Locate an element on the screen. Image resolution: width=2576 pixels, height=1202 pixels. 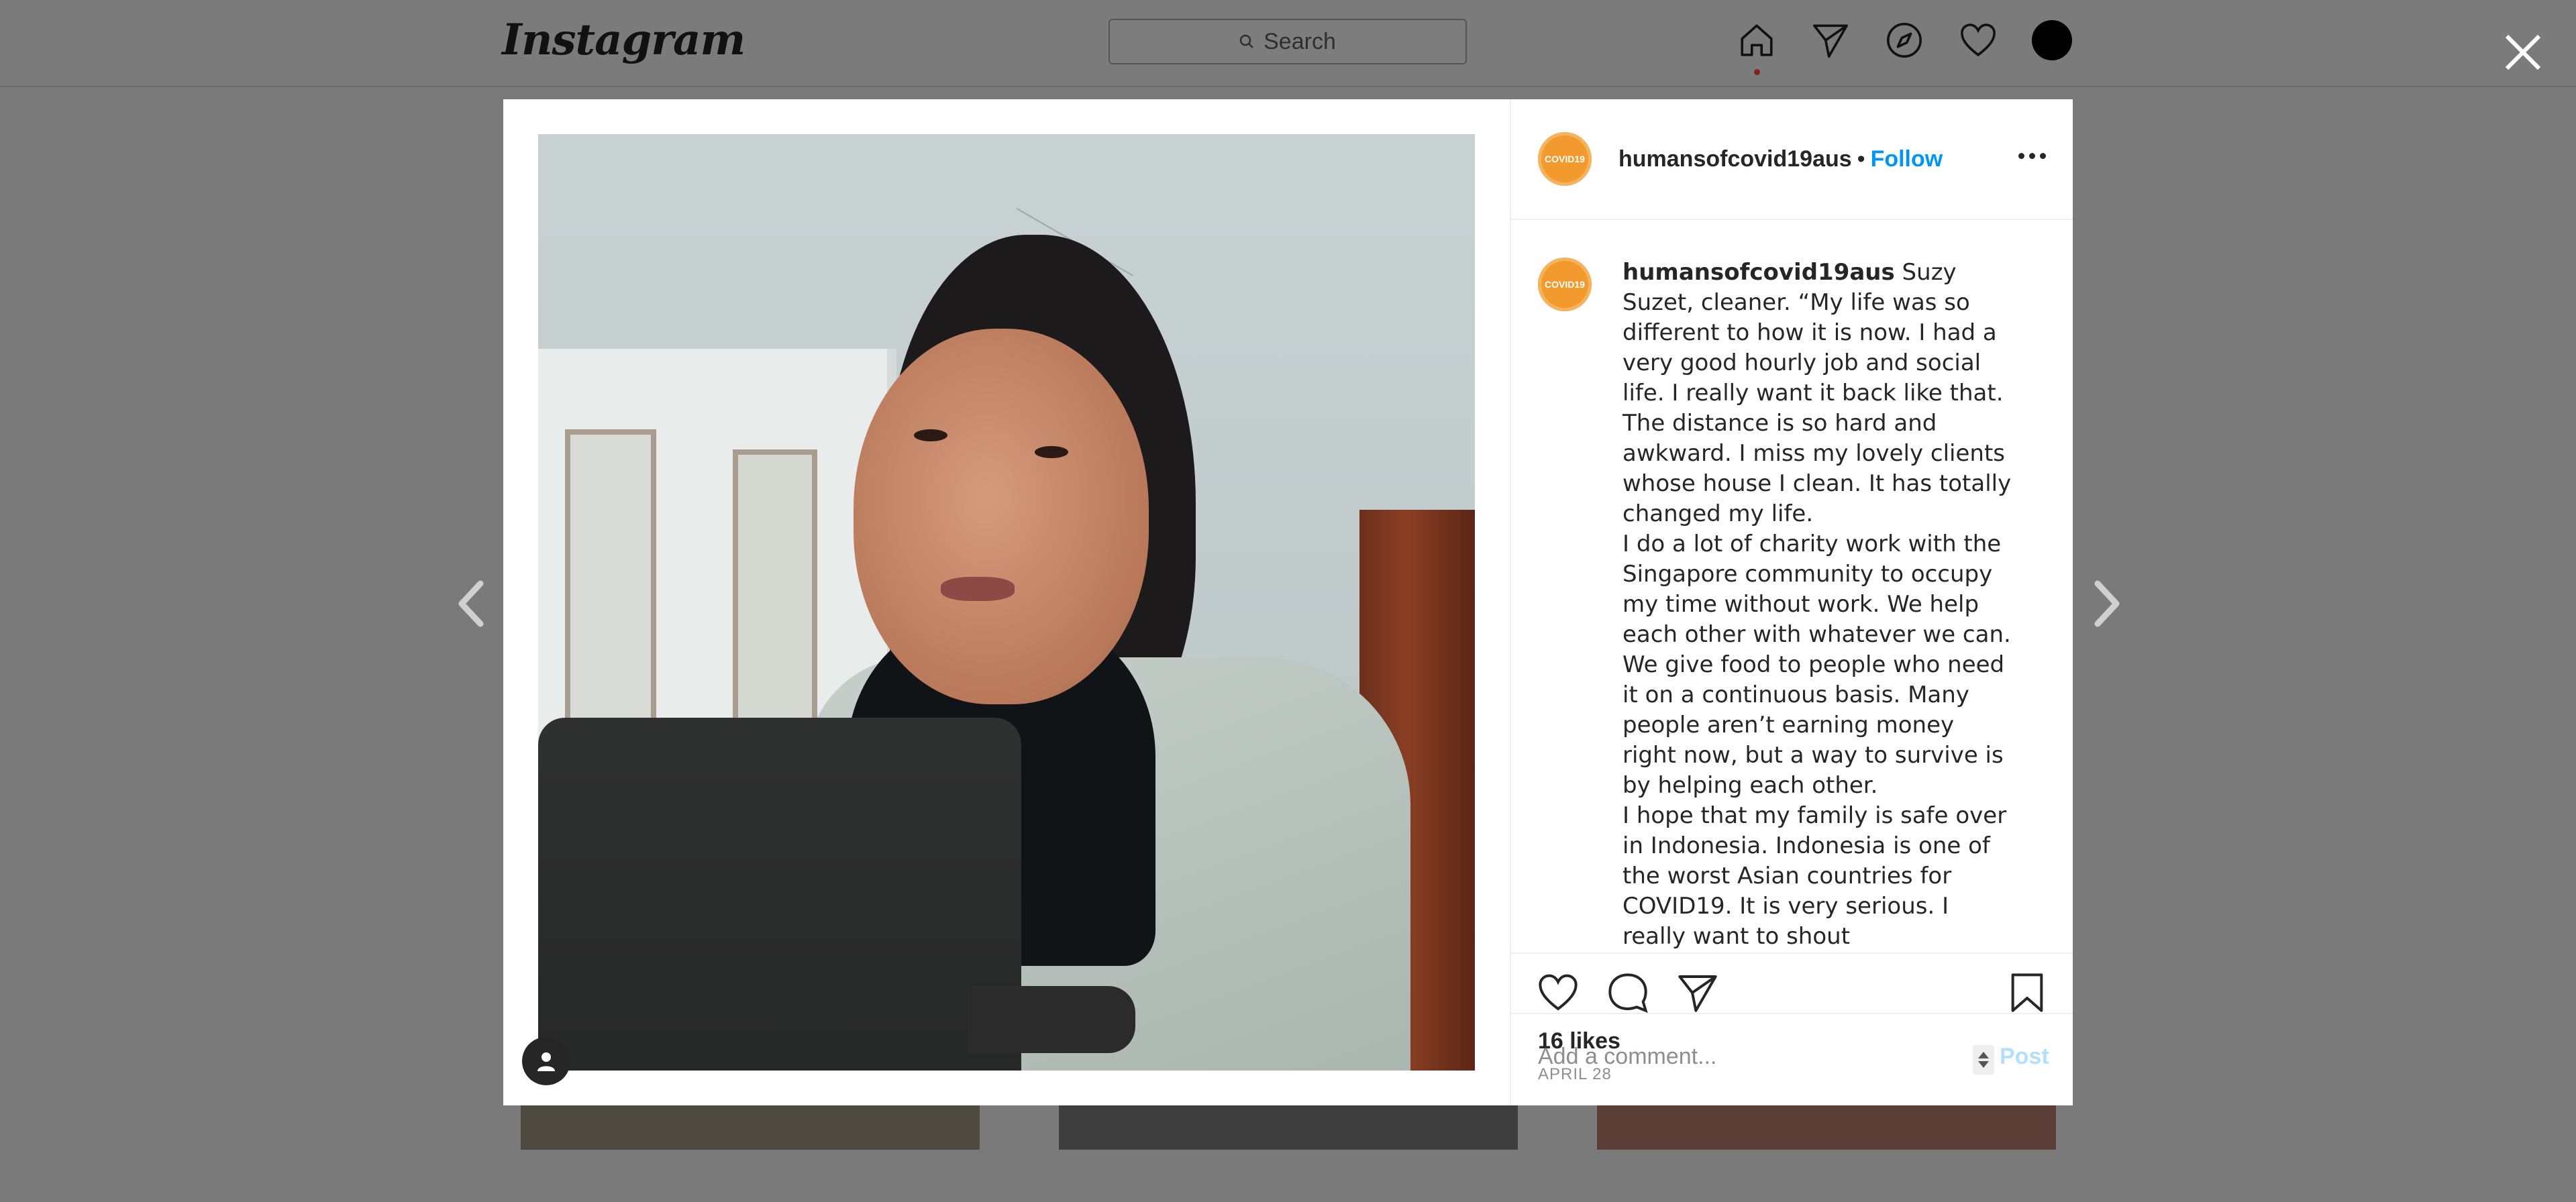
action-icons is located at coordinates (1628, 992).